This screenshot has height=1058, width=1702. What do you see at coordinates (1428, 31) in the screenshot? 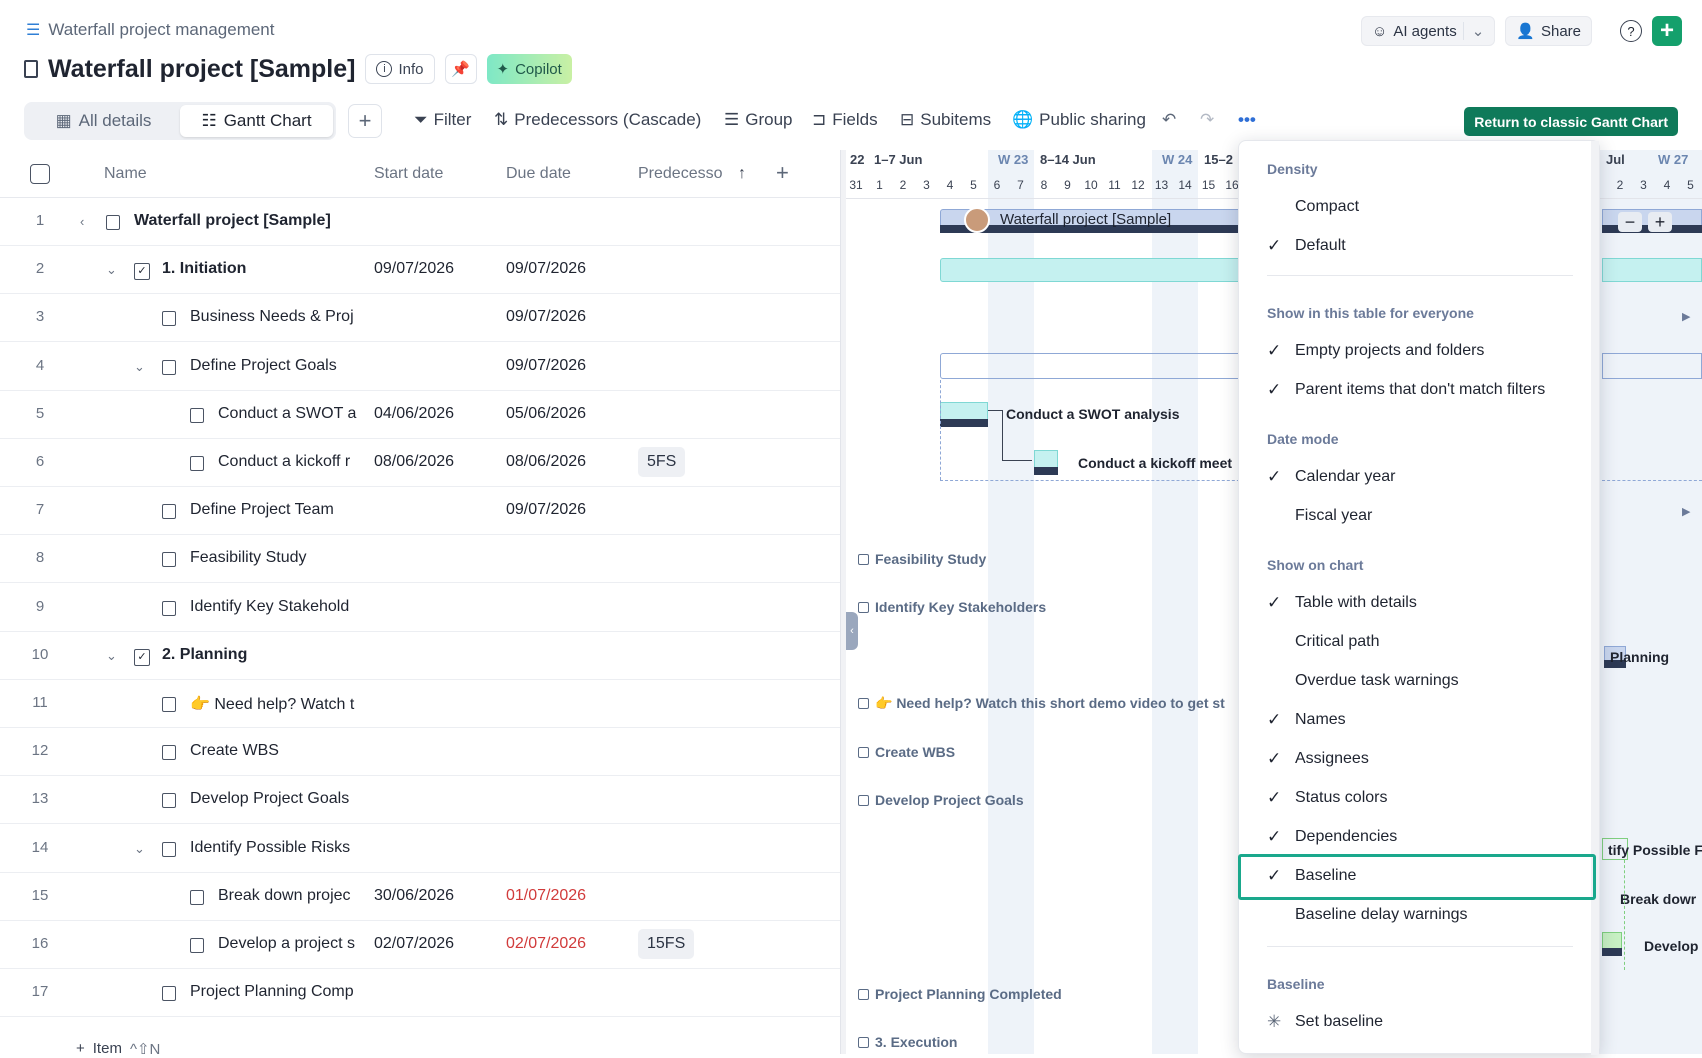
I see `ai-agents-button: ☺ AI agents ⌄` at bounding box center [1428, 31].